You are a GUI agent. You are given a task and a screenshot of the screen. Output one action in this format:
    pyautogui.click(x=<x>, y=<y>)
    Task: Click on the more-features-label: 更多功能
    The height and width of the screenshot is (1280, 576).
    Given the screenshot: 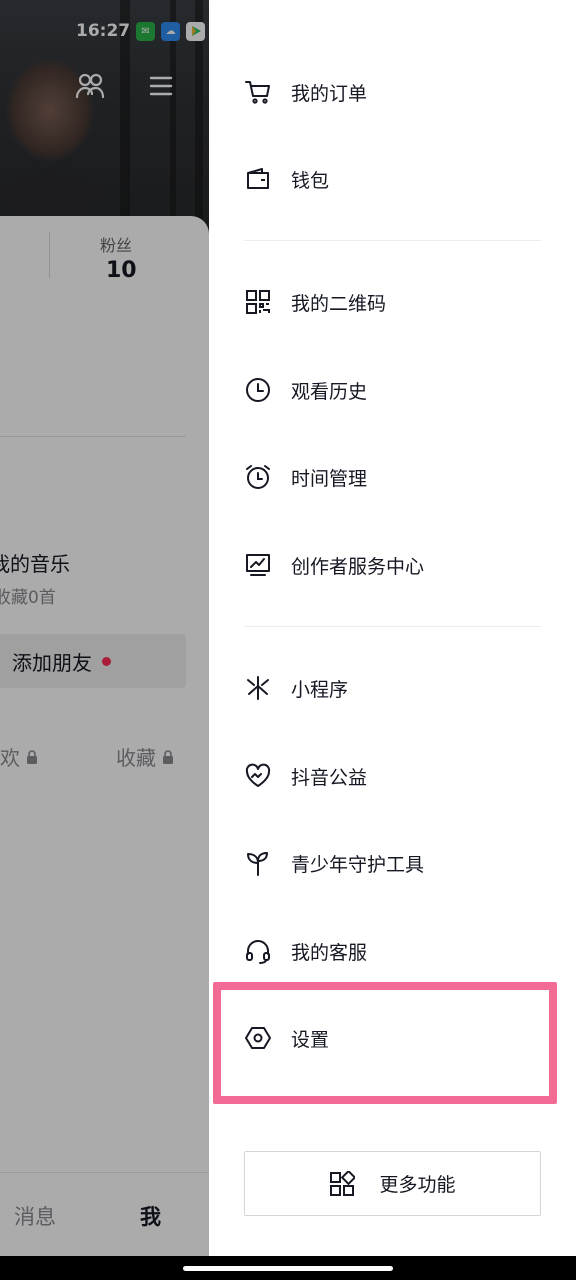 What is the action you would take?
    pyautogui.click(x=417, y=1185)
    